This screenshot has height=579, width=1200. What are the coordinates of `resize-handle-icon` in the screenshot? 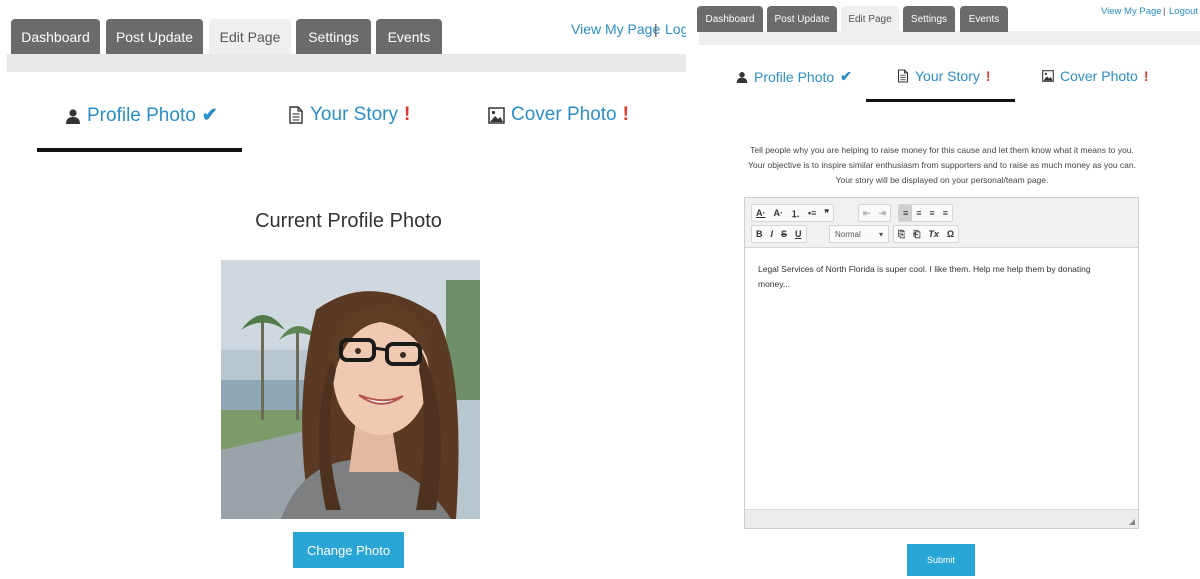 It's located at (1132, 522).